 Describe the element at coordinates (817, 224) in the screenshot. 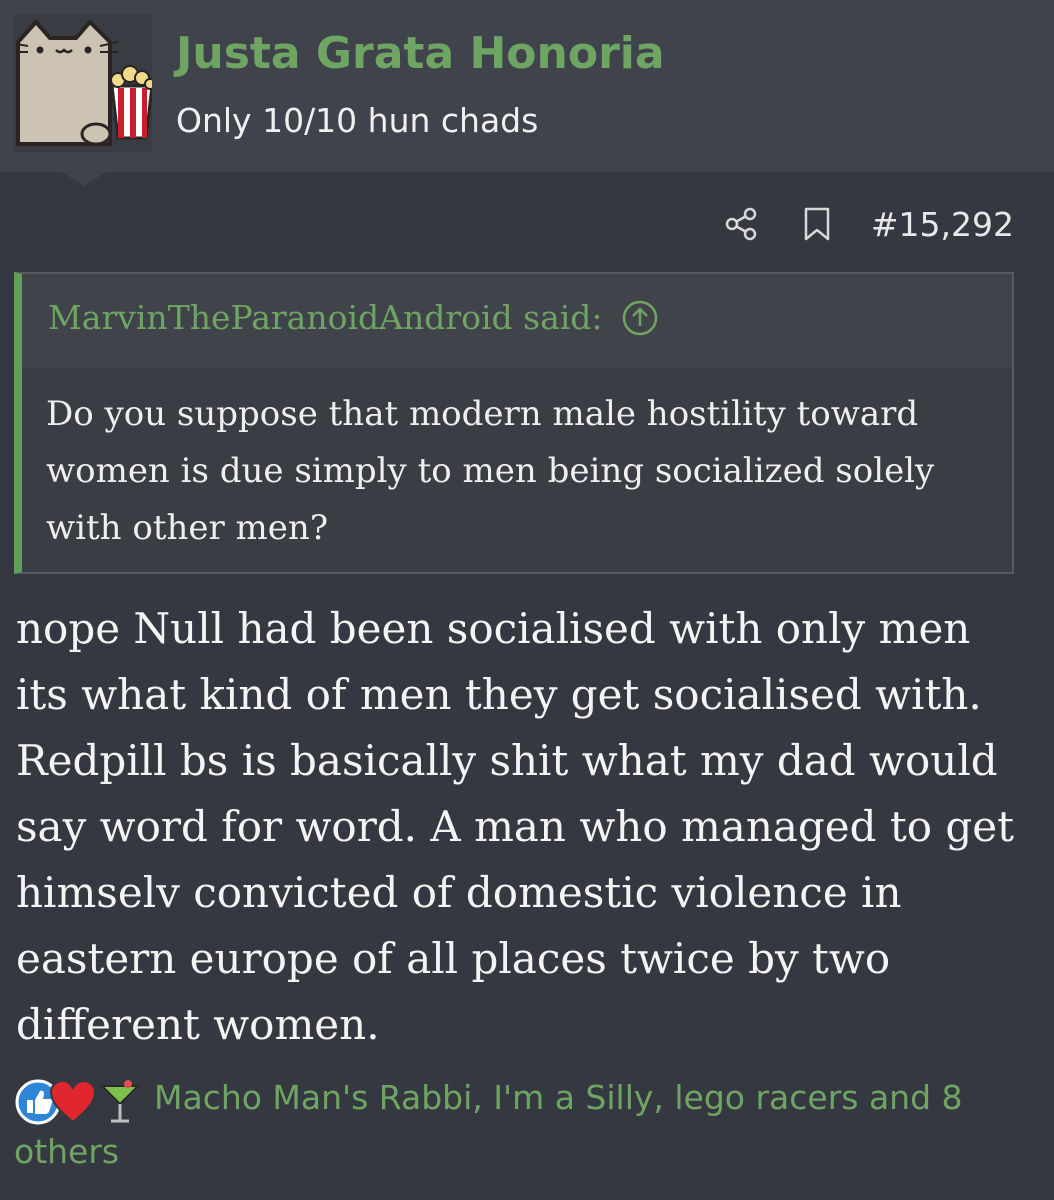

I see `bookmark-icon` at that location.